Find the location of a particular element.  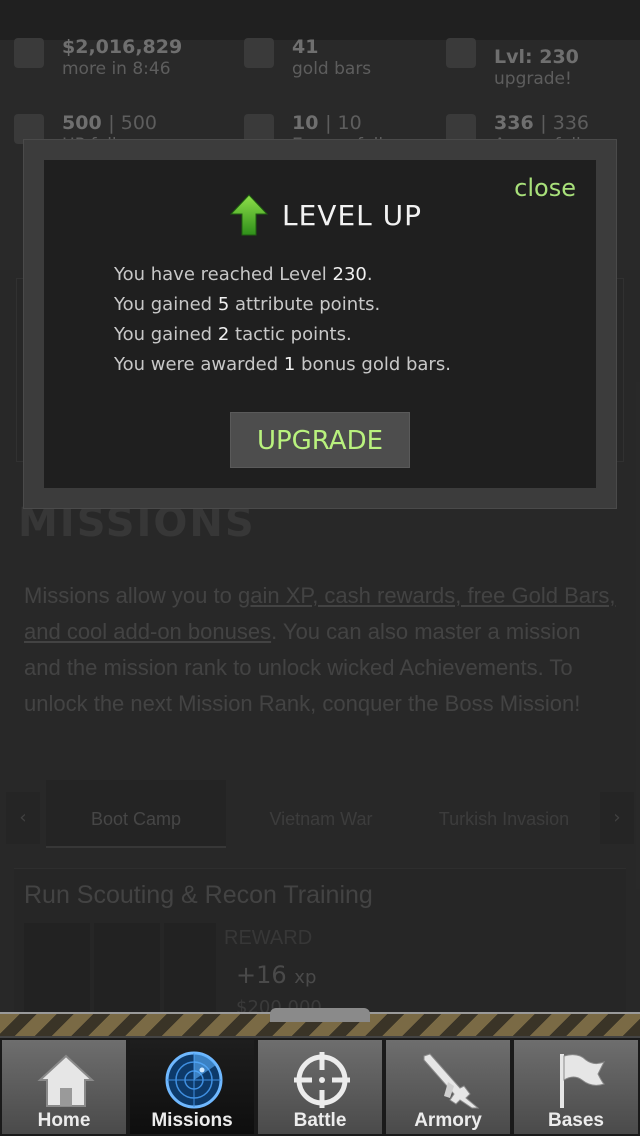

bottom-nav: Home Missions Battle Armory Bases is located at coordinates (320, 1087).